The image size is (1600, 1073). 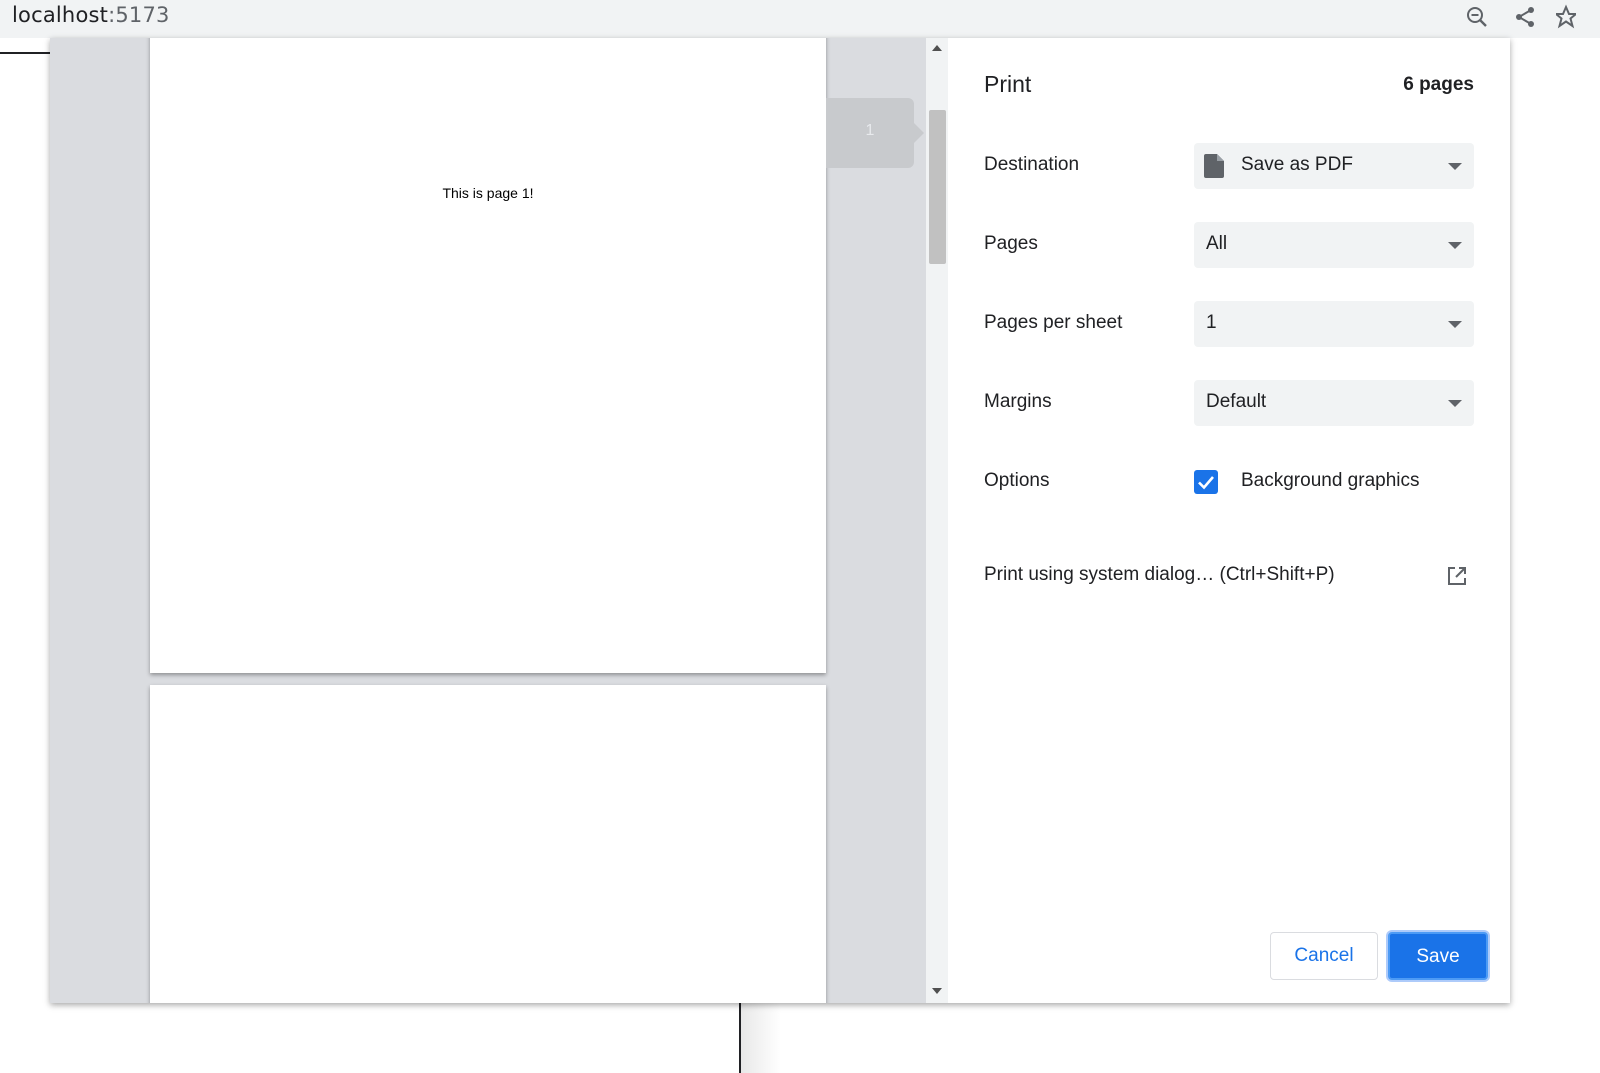 I want to click on preview-scrollbar, so click(x=937, y=520).